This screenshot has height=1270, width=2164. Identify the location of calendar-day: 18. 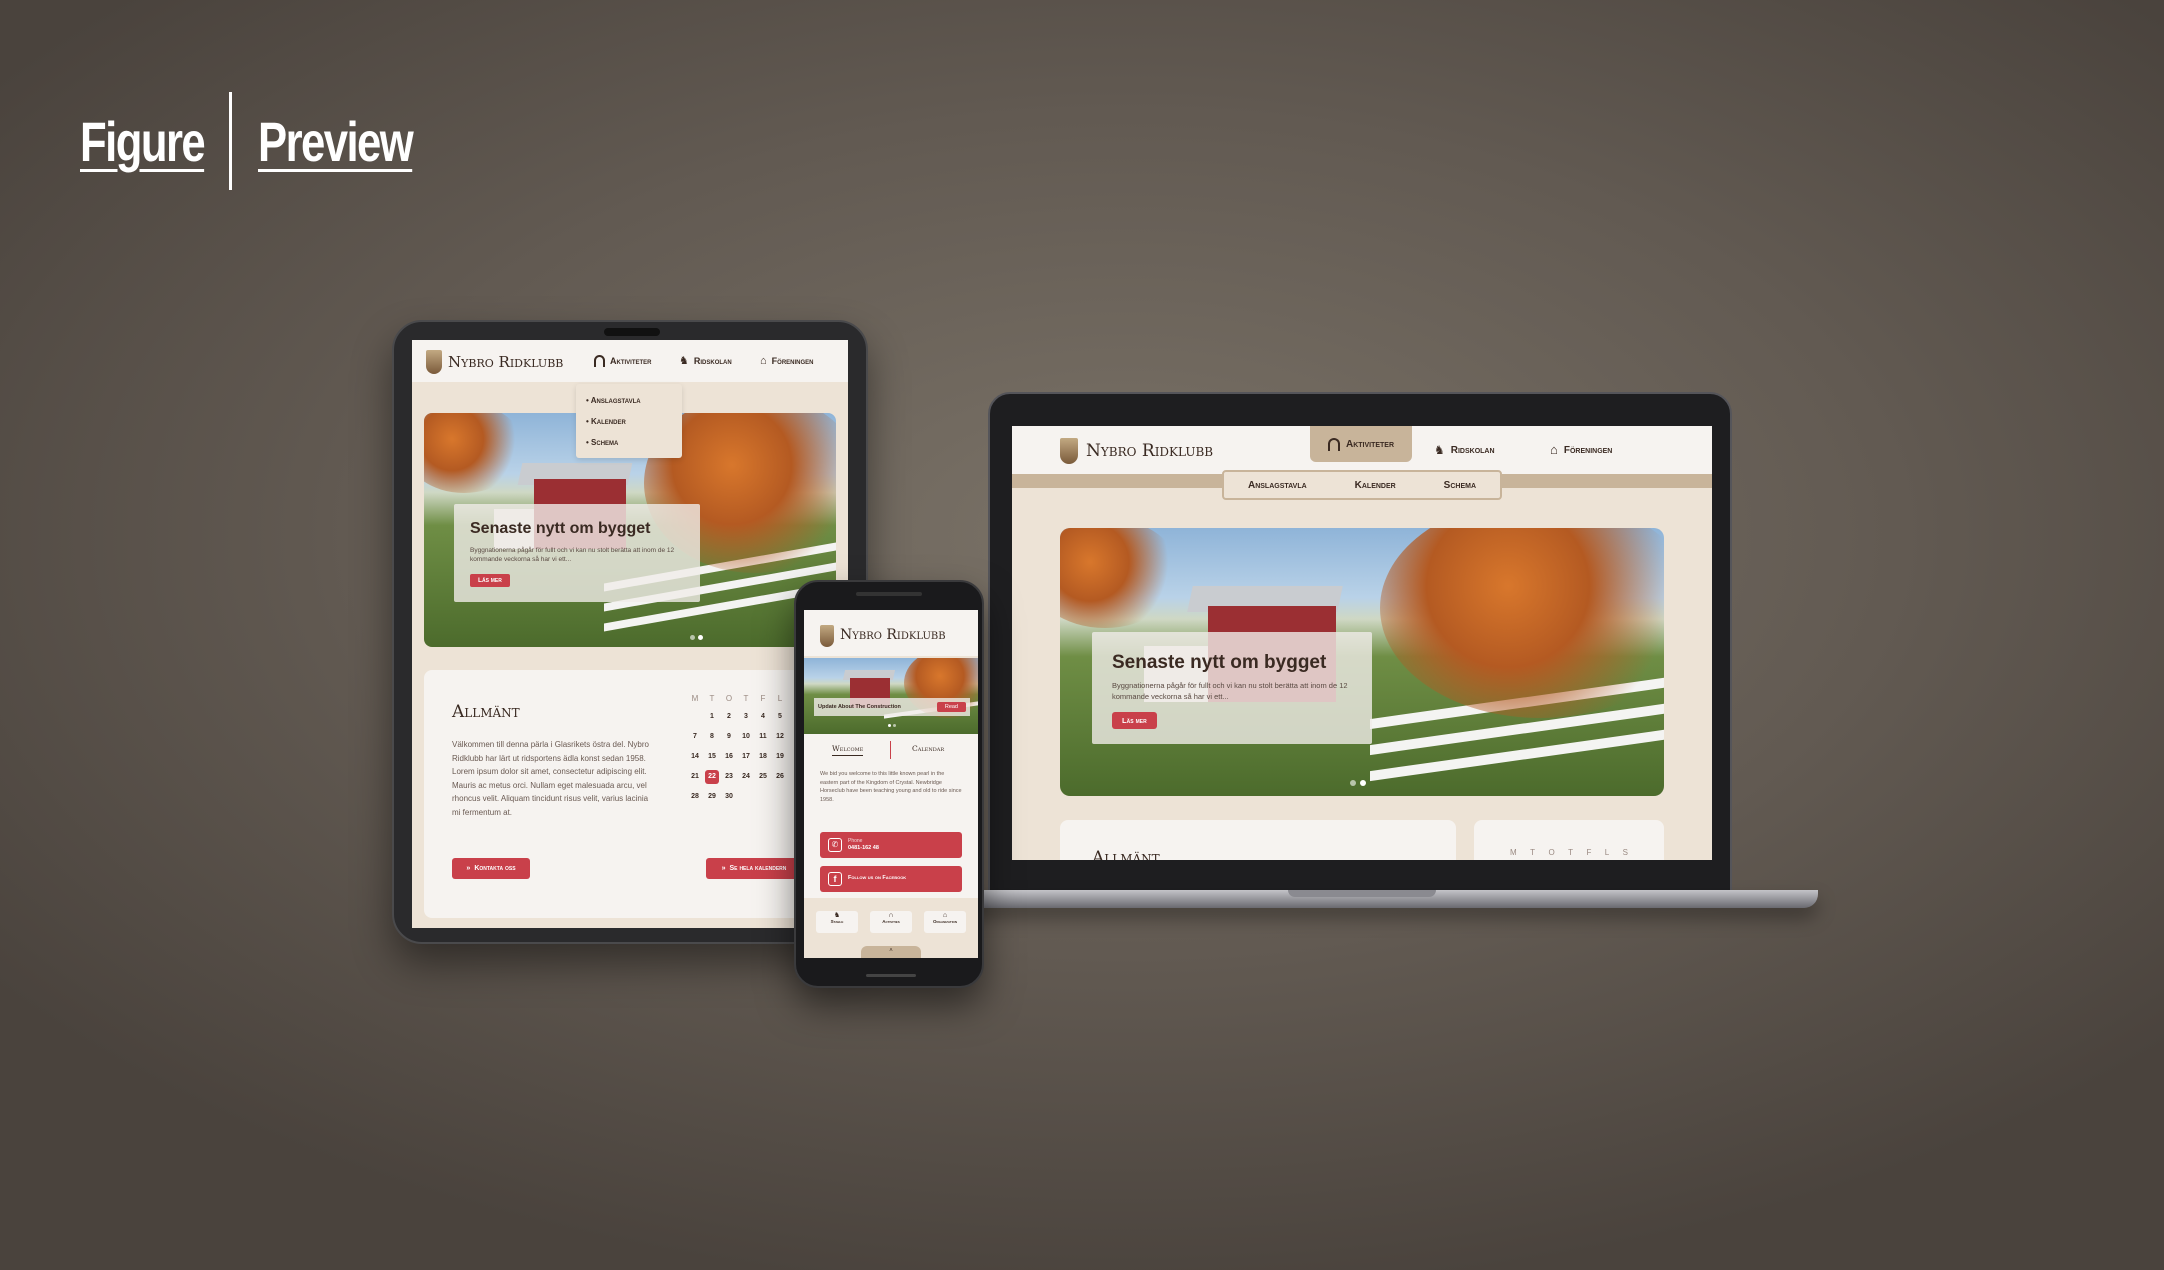
(763, 757).